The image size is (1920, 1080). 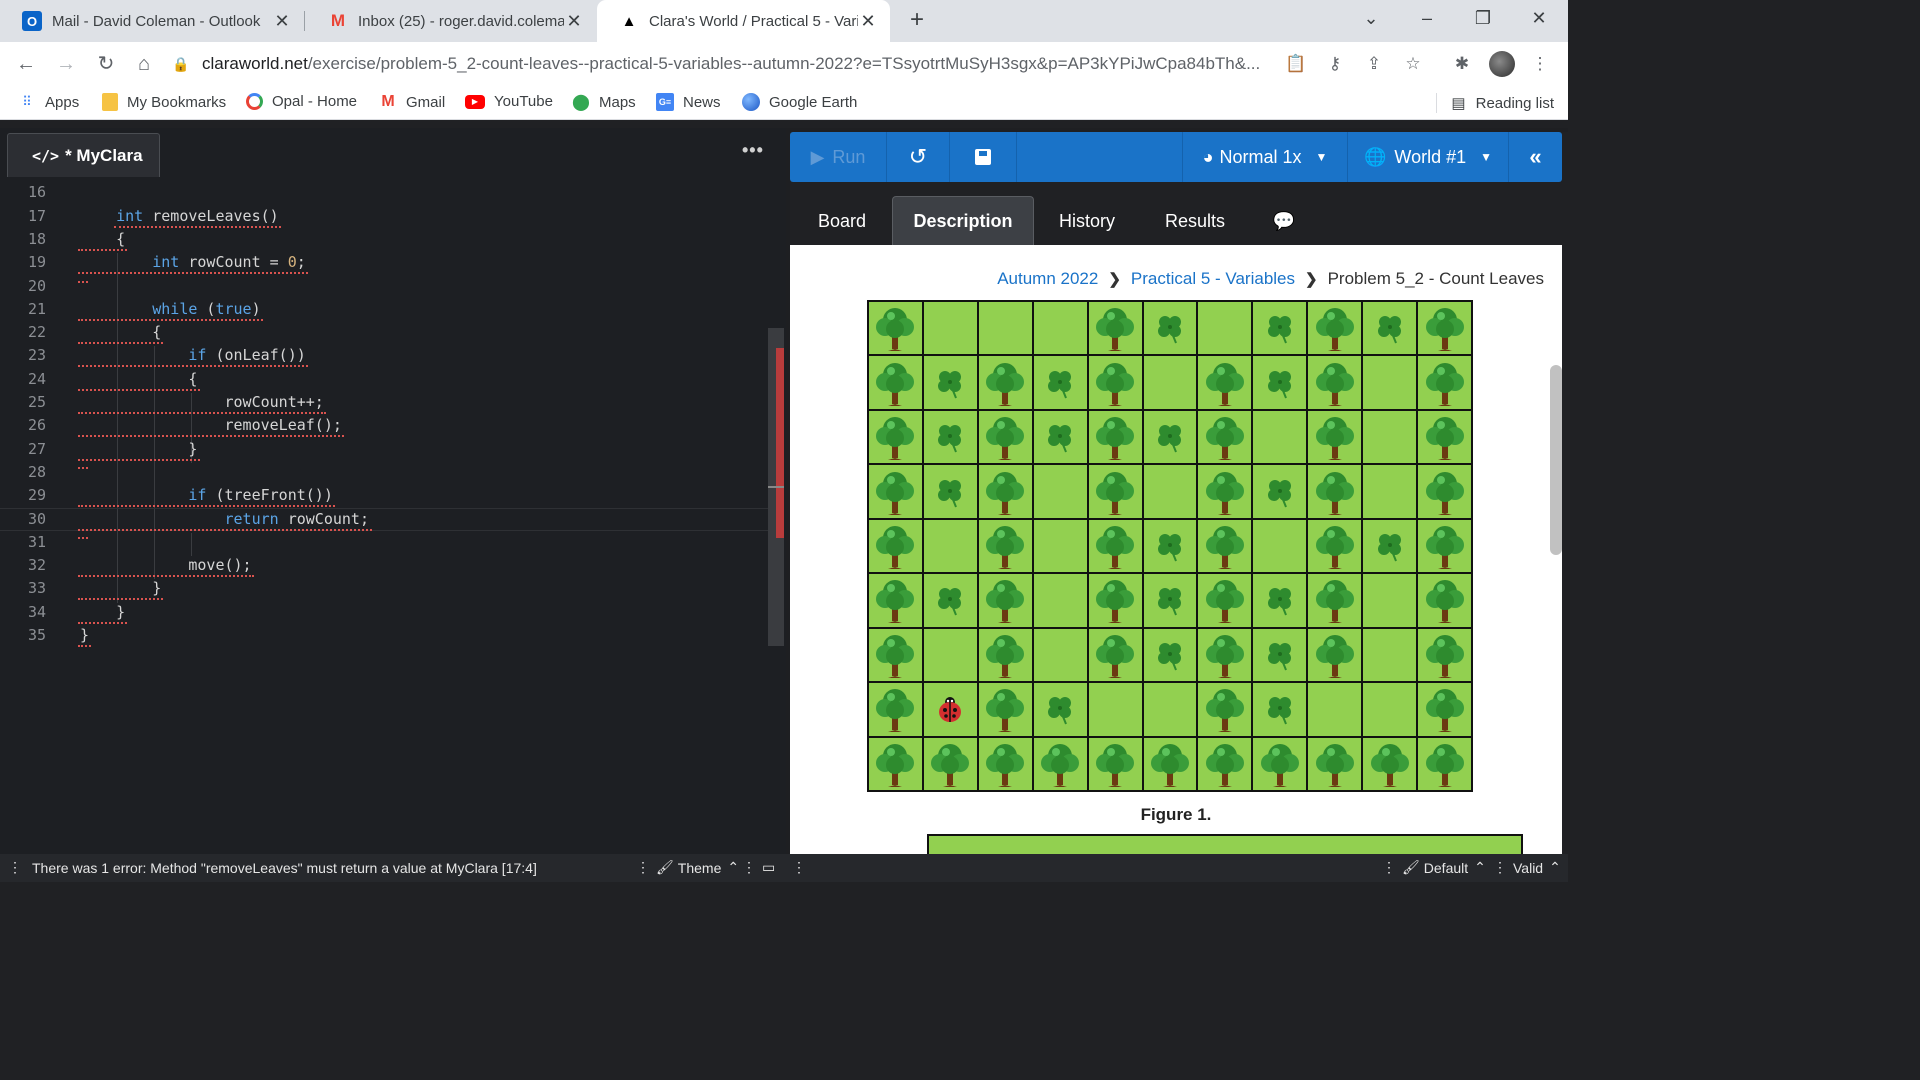 I want to click on content-scrollbar, so click(x=1556, y=460).